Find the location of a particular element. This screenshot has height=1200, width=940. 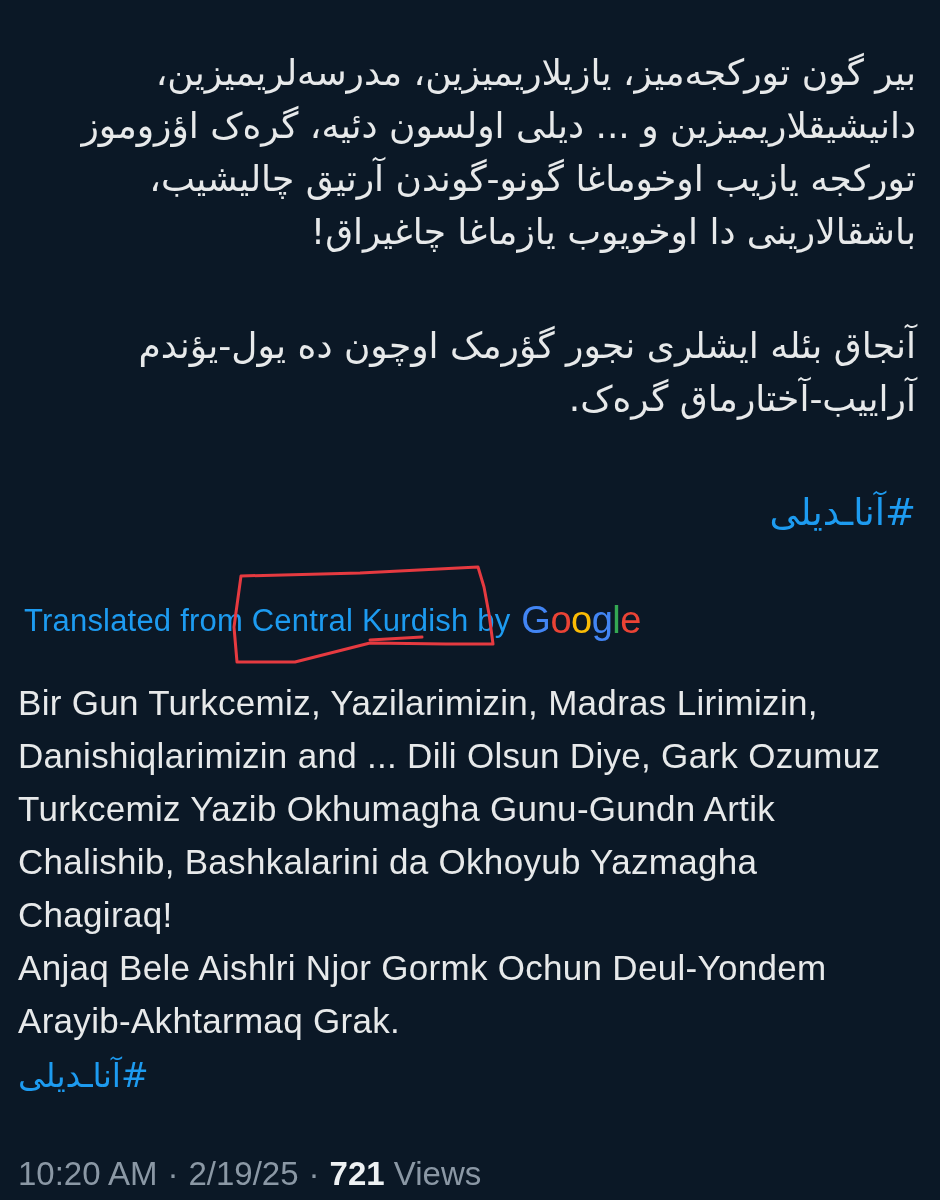

tweet-text: آنجاق بئله ایشلری نجور گؤرمک اوچون ده یول-یؤندم آراییب-آختارماق گره‌ک. is located at coordinates (526, 372).